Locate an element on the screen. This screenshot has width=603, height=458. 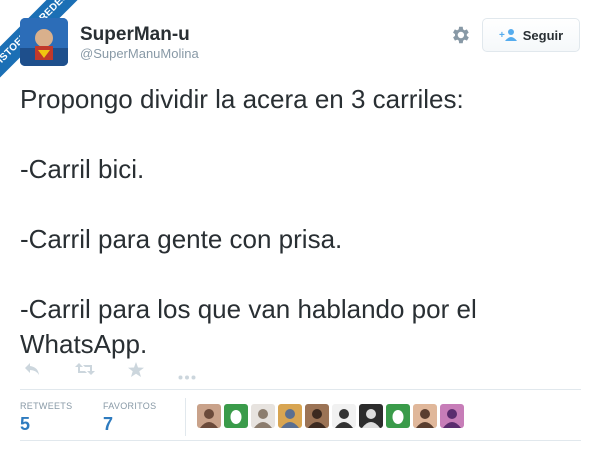
more-options-icon is located at coordinates (187, 376).